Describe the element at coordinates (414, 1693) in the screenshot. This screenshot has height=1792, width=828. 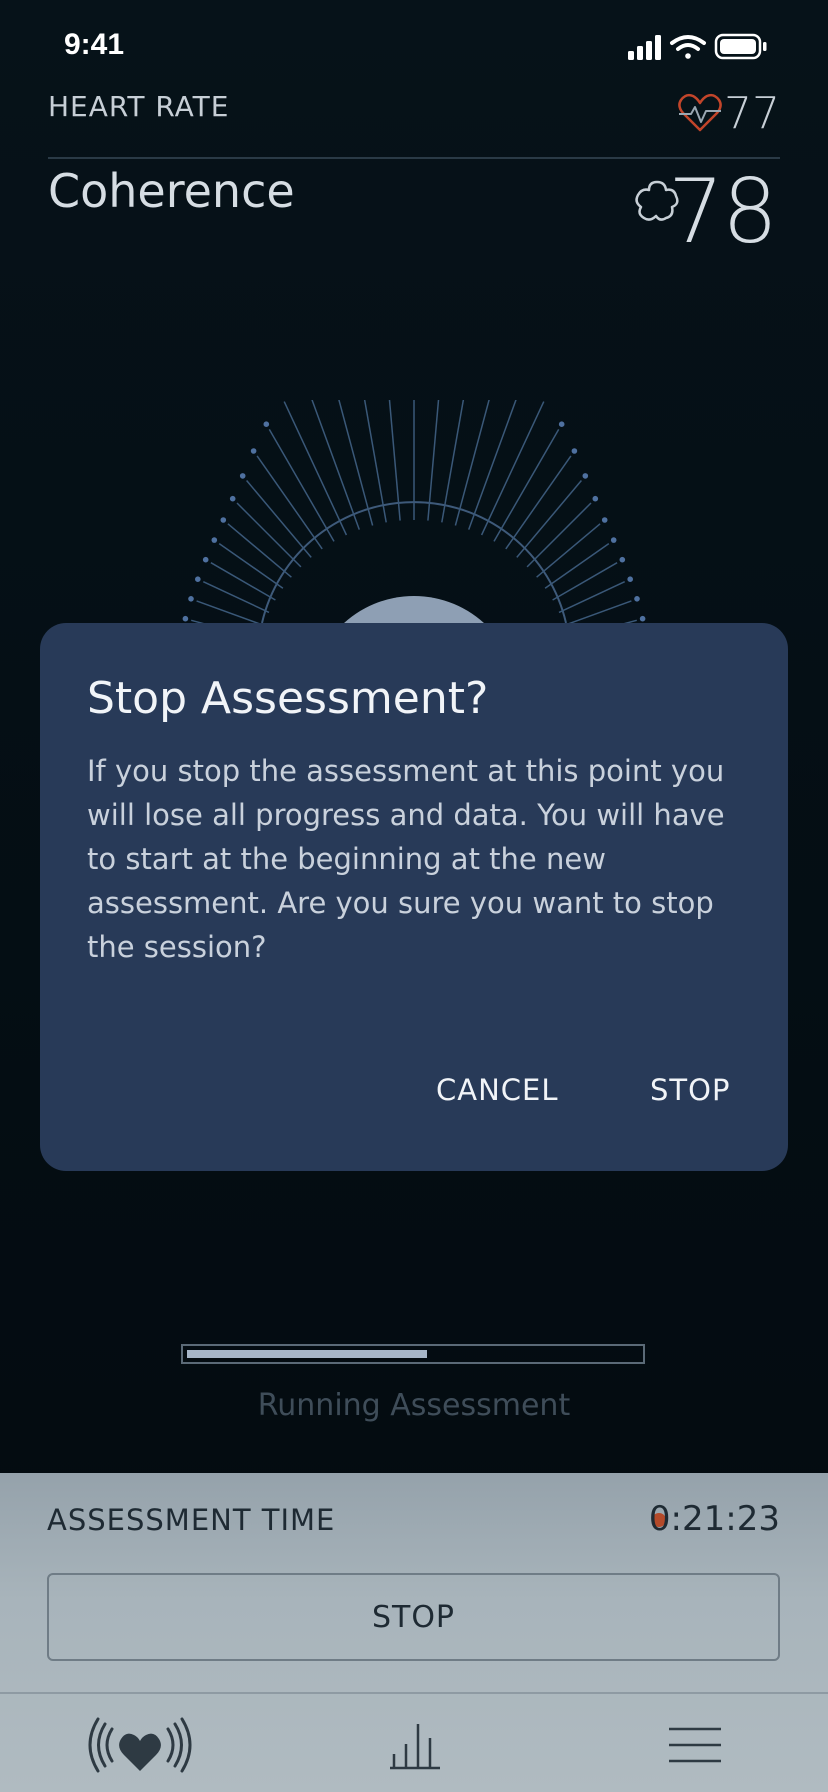
I see `tab-bar-divider` at that location.